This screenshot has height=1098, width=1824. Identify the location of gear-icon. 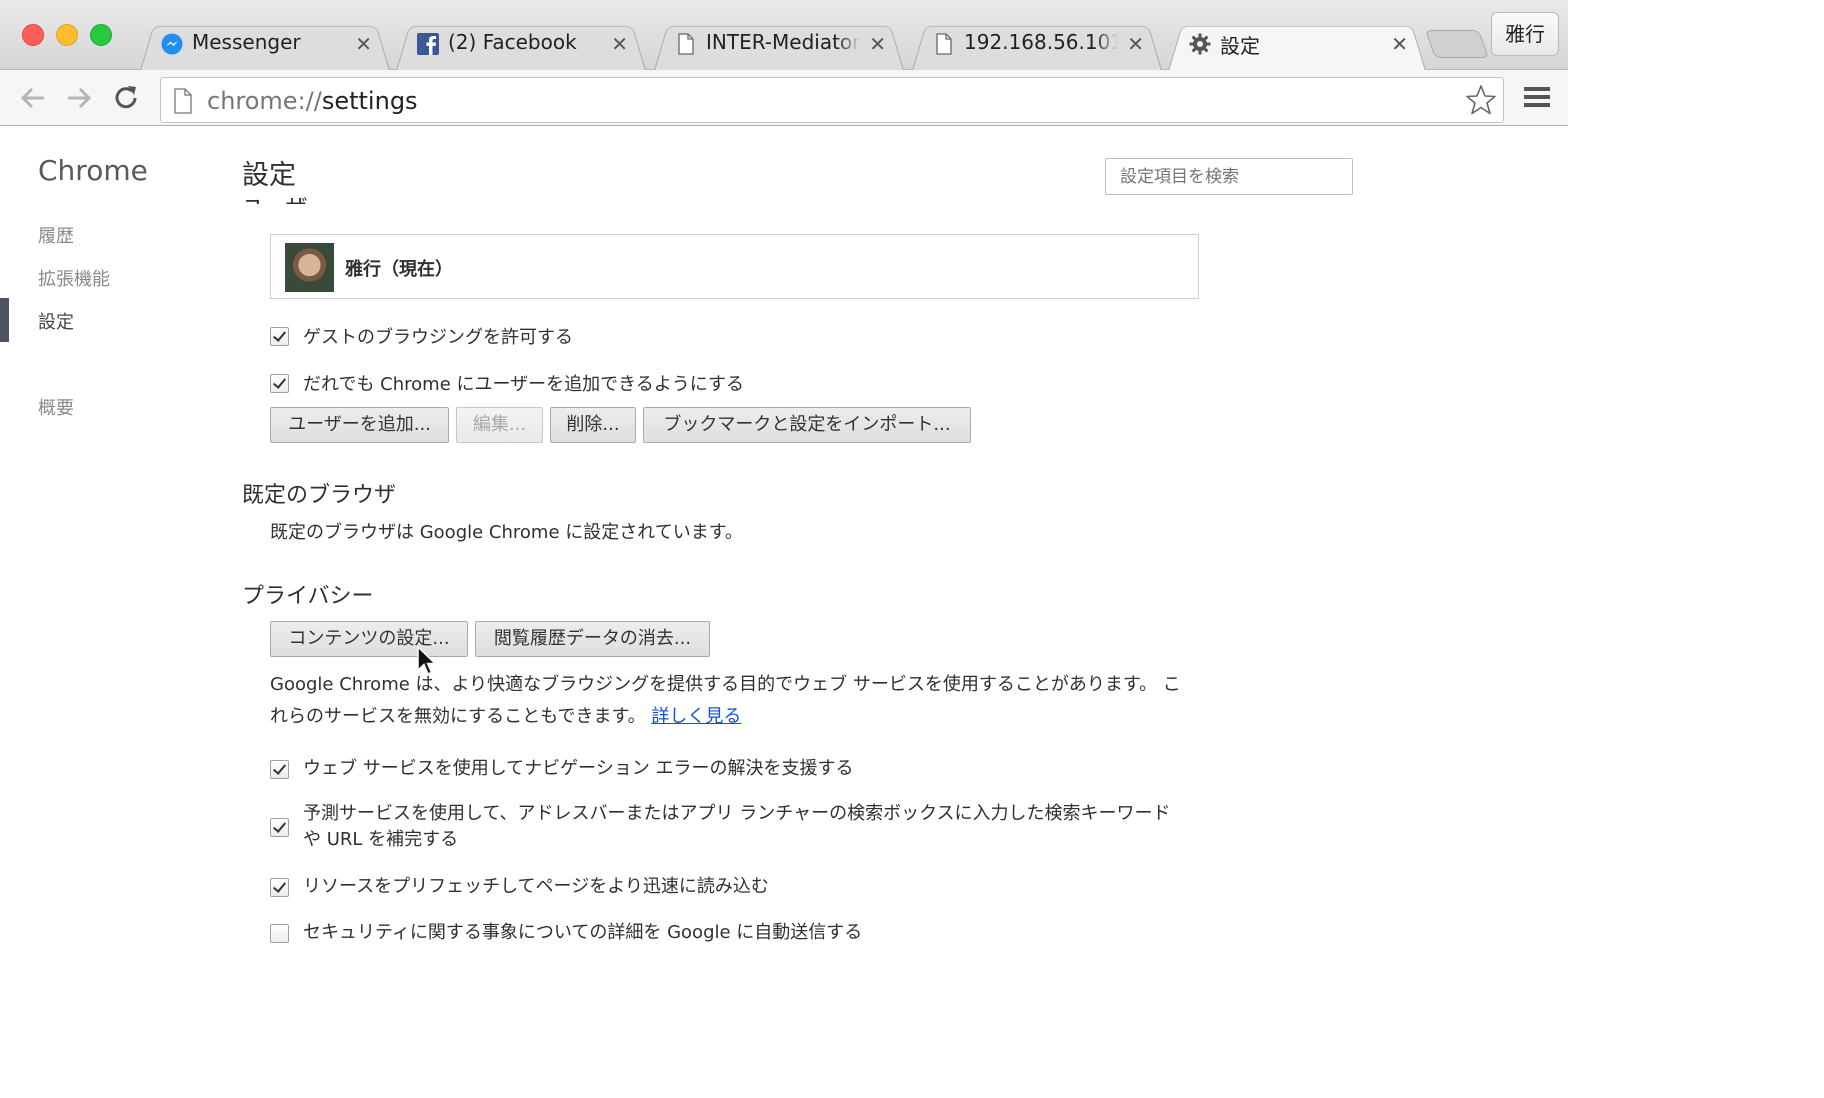
(1200, 44).